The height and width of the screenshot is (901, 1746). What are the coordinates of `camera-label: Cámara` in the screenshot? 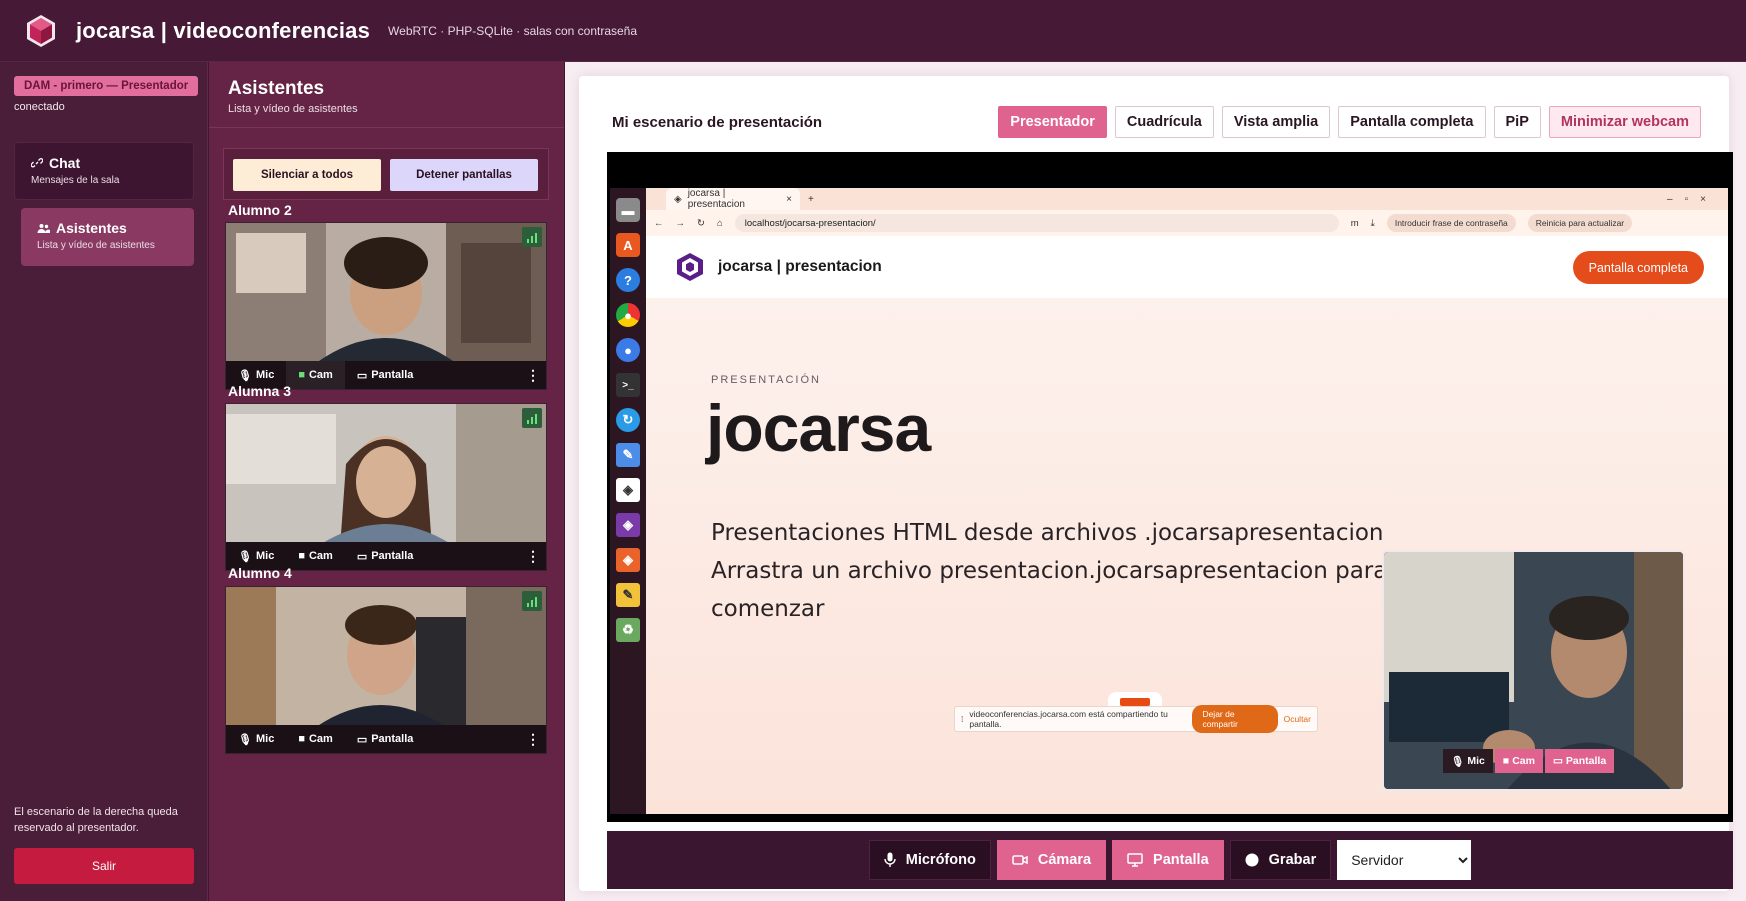 It's located at (1064, 860).